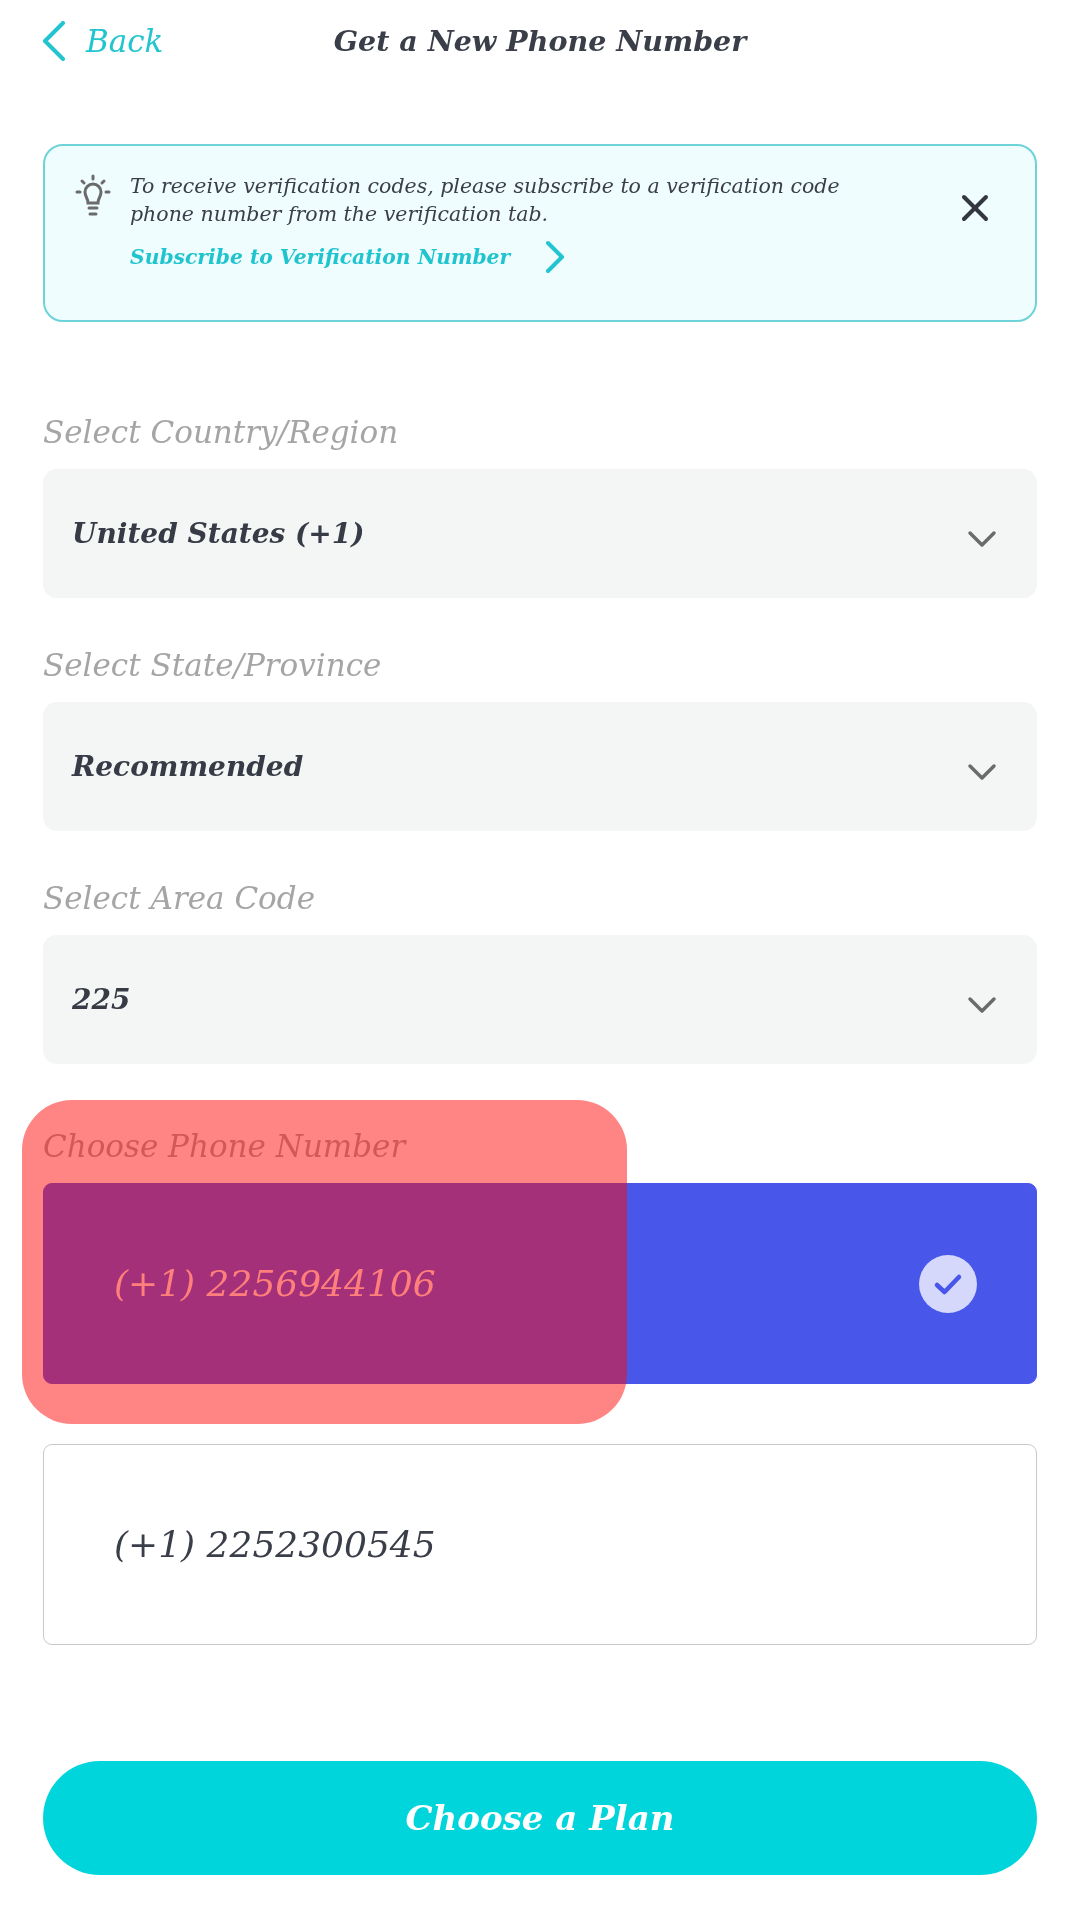 This screenshot has height=1920, width=1080. I want to click on field-label: Select Area Code, so click(179, 898).